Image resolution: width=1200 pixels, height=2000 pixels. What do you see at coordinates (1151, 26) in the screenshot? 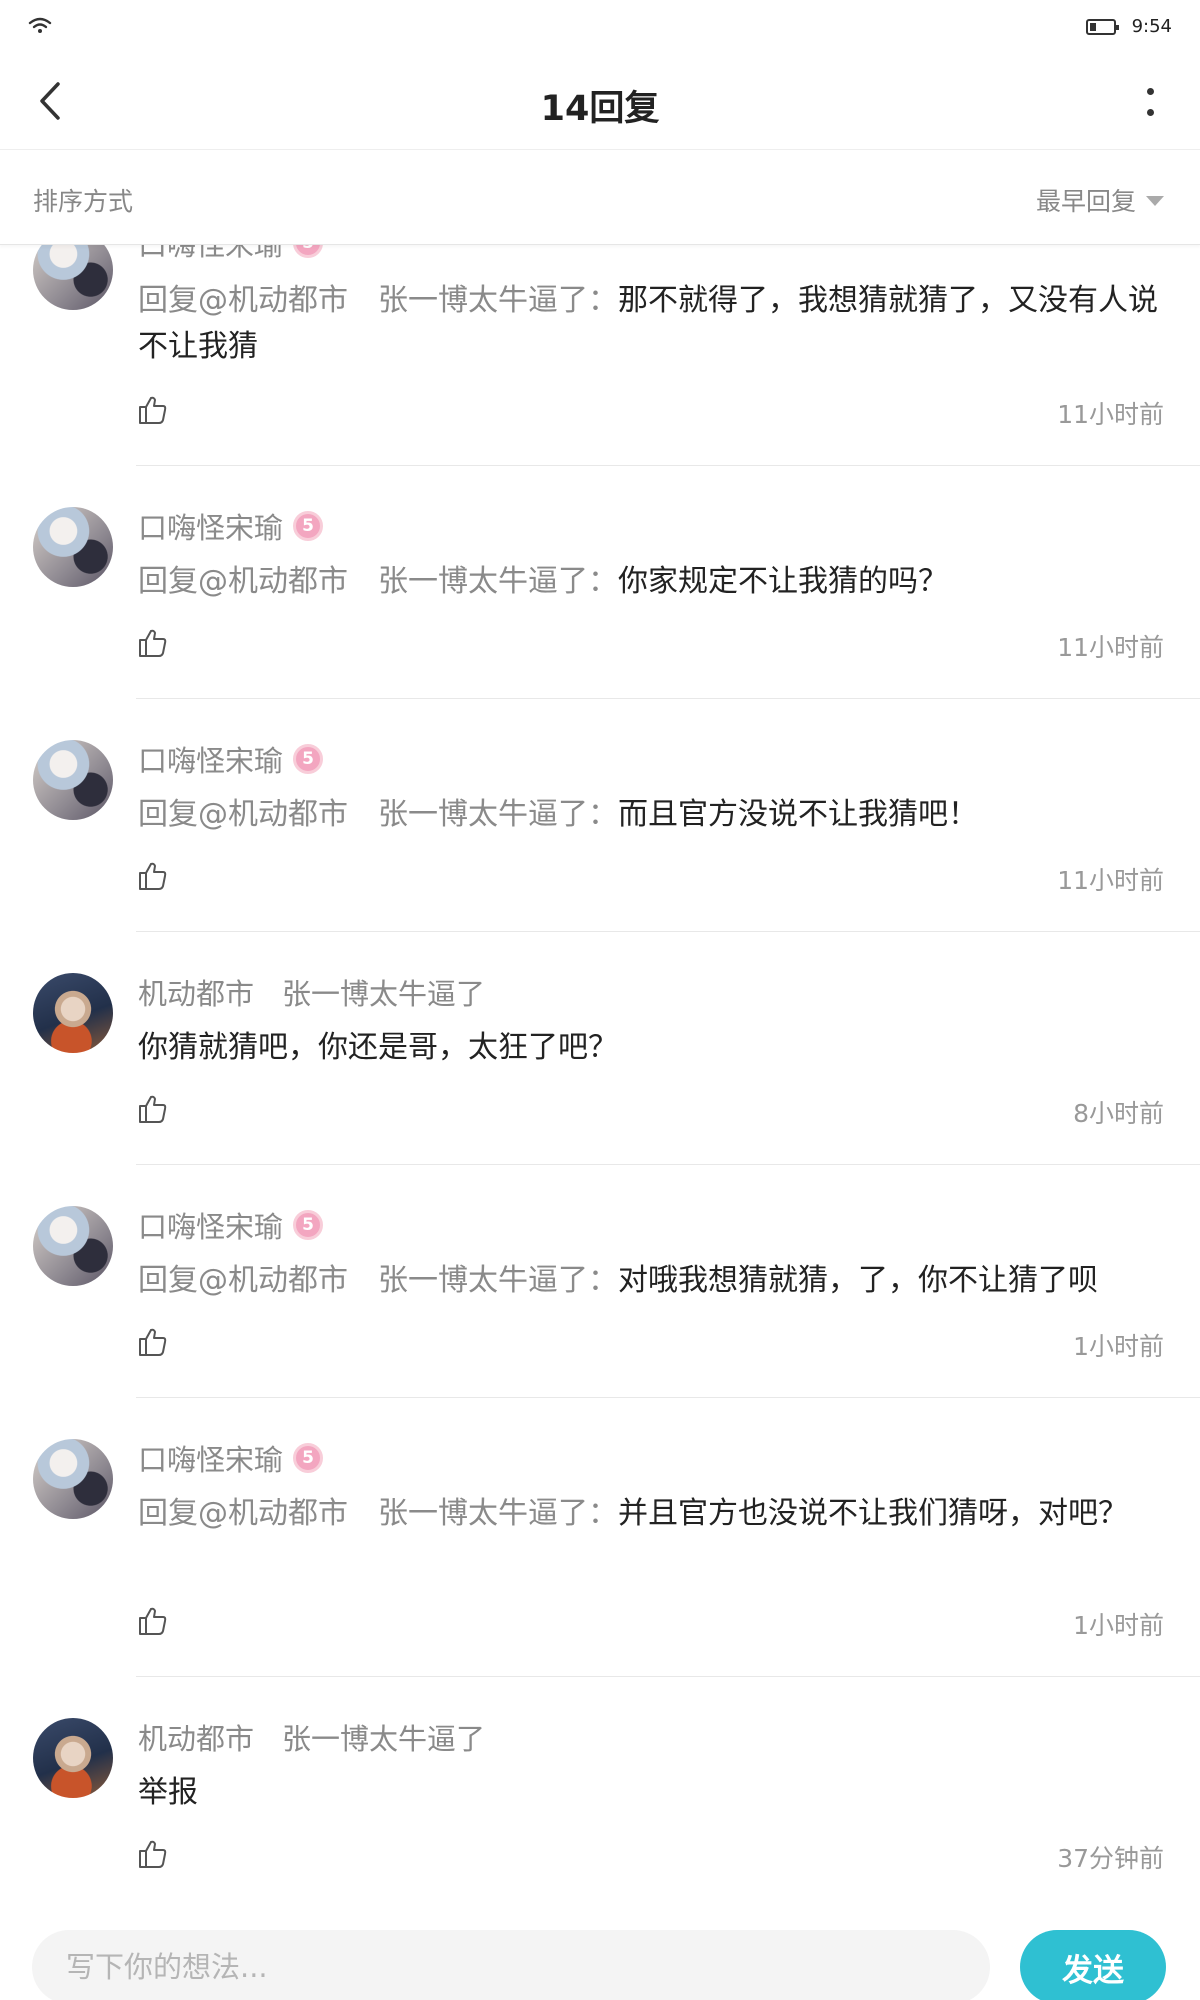
I see `status-time: 9:54` at bounding box center [1151, 26].